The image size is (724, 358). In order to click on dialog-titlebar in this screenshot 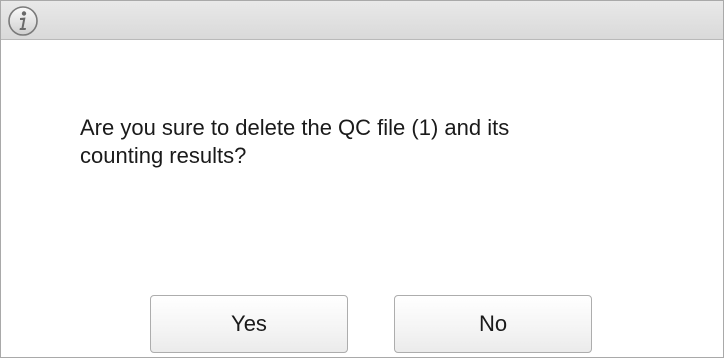, I will do `click(362, 20)`.